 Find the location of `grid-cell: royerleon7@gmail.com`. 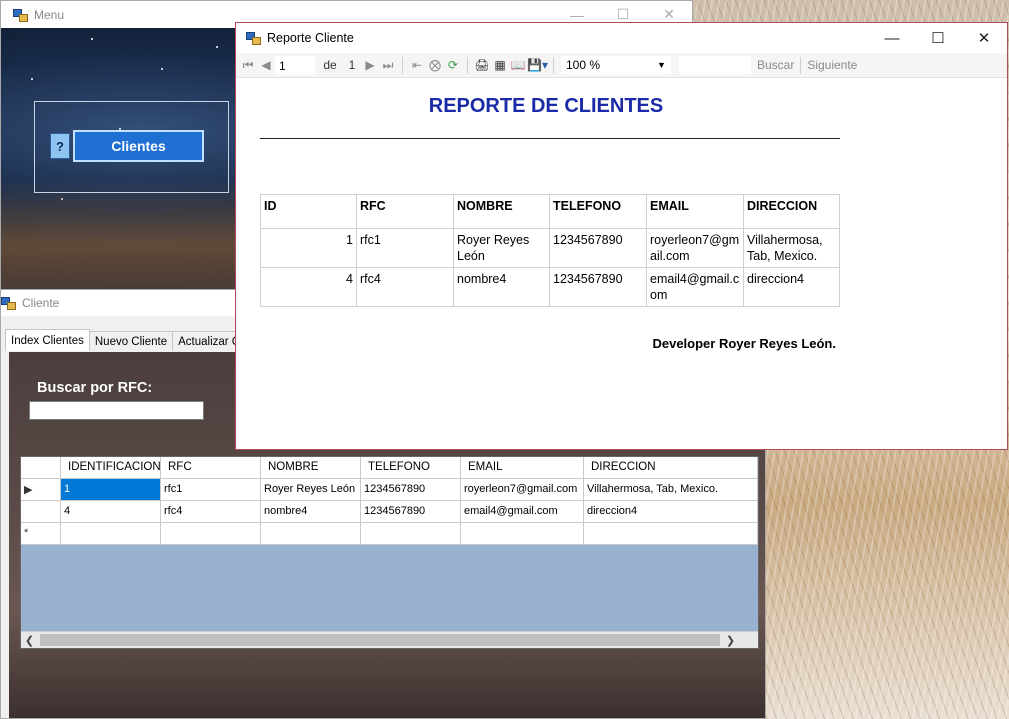

grid-cell: royerleon7@gmail.com is located at coordinates (522, 490).